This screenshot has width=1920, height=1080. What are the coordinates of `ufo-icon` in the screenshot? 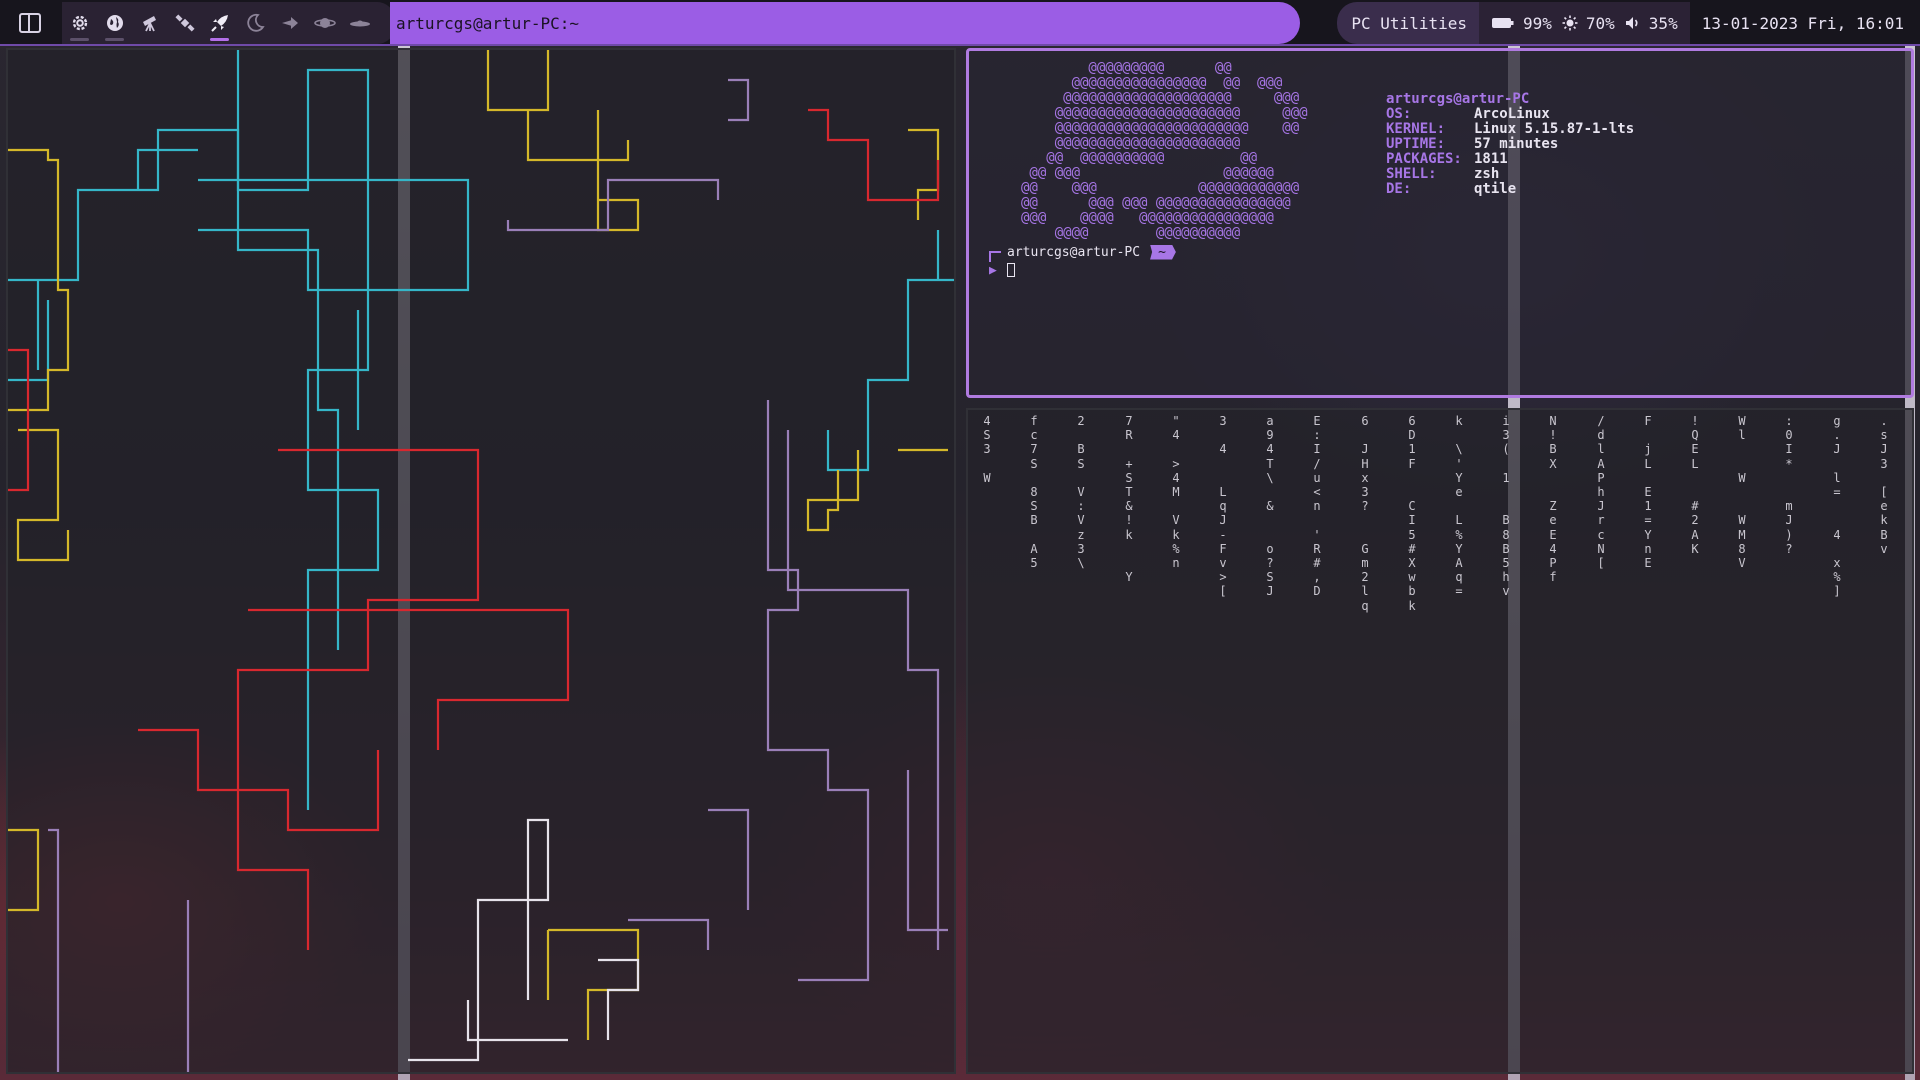 It's located at (359, 23).